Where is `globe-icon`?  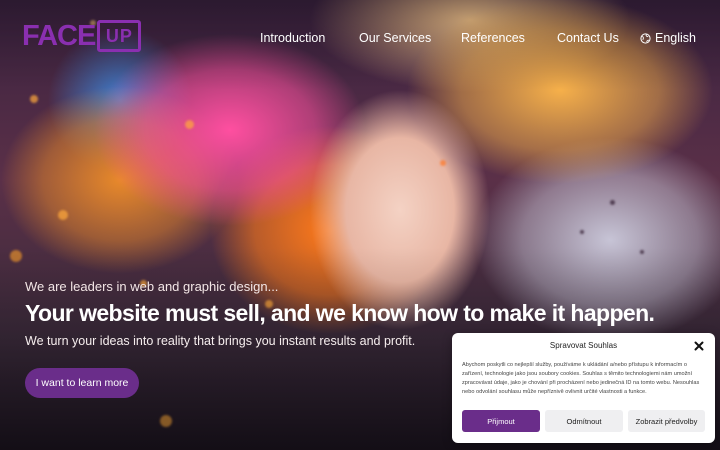 globe-icon is located at coordinates (645, 38).